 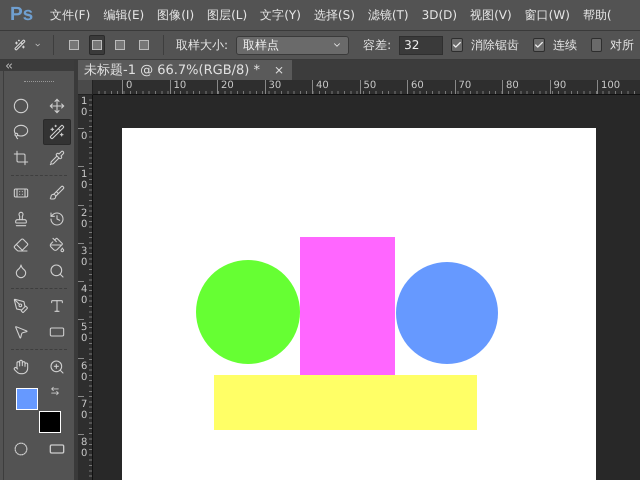 I want to click on menu-item: 文件(F), so click(x=70, y=15).